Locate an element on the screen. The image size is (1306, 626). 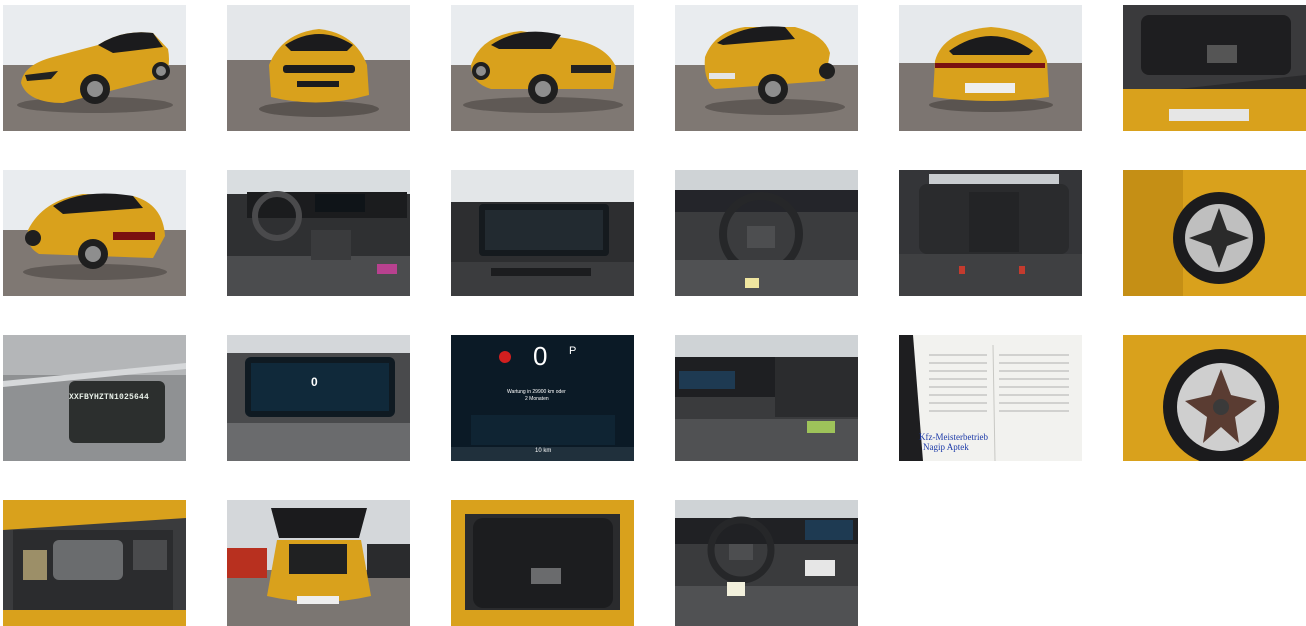
car-front-photo is located at coordinates (318, 68).